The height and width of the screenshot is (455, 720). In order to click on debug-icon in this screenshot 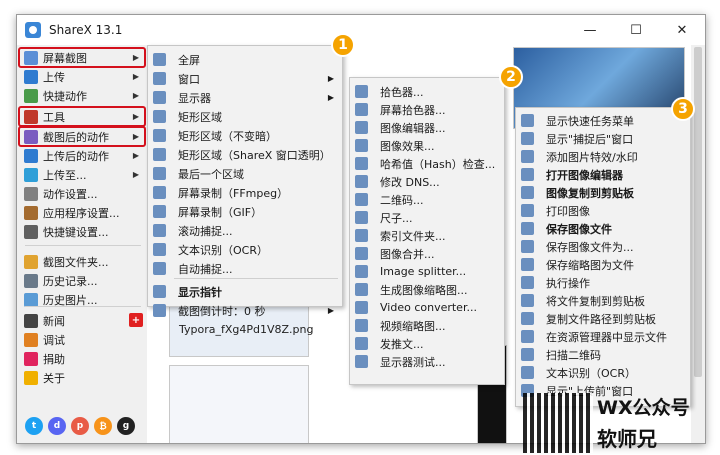, I will do `click(31, 339)`.